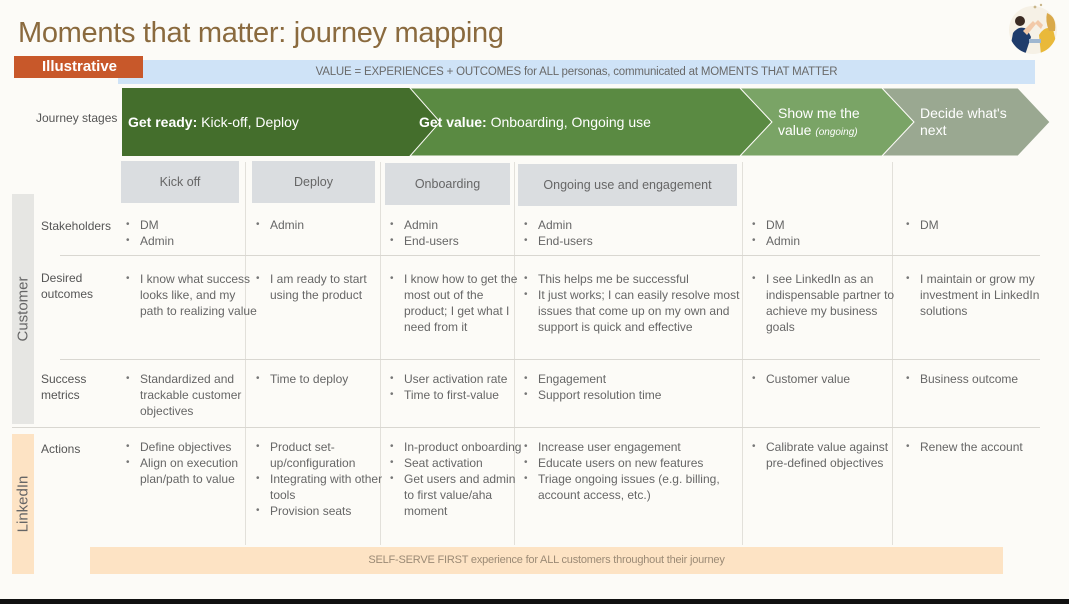  I want to click on page-title: Moments that matter: journey mapping, so click(261, 33).